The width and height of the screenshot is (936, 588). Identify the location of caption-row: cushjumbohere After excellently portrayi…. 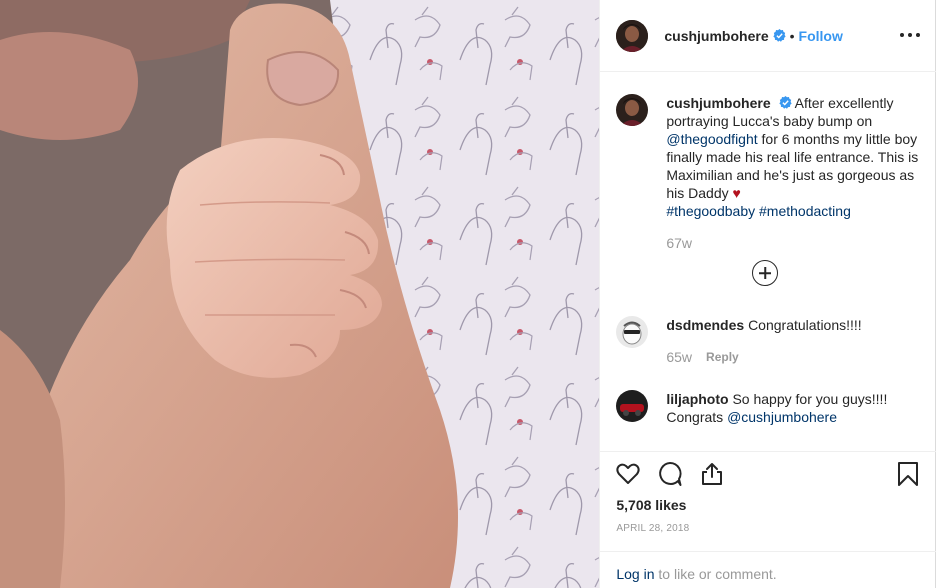
(768, 173).